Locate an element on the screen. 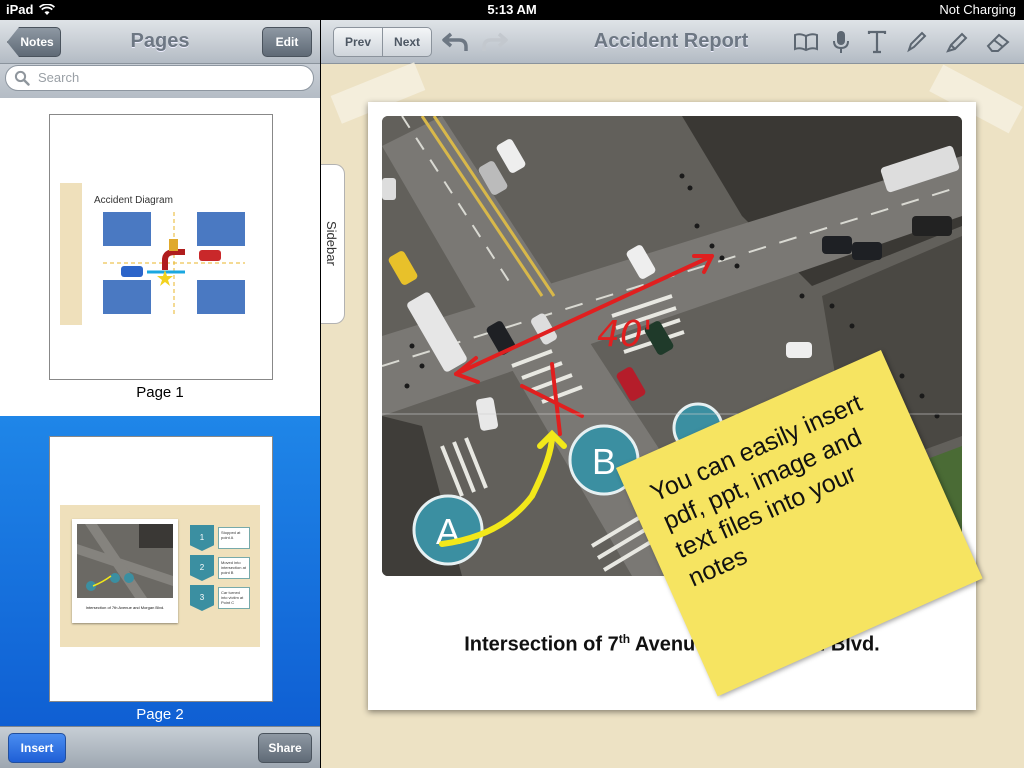  sidebar-tab: Sidebar is located at coordinates (333, 244).